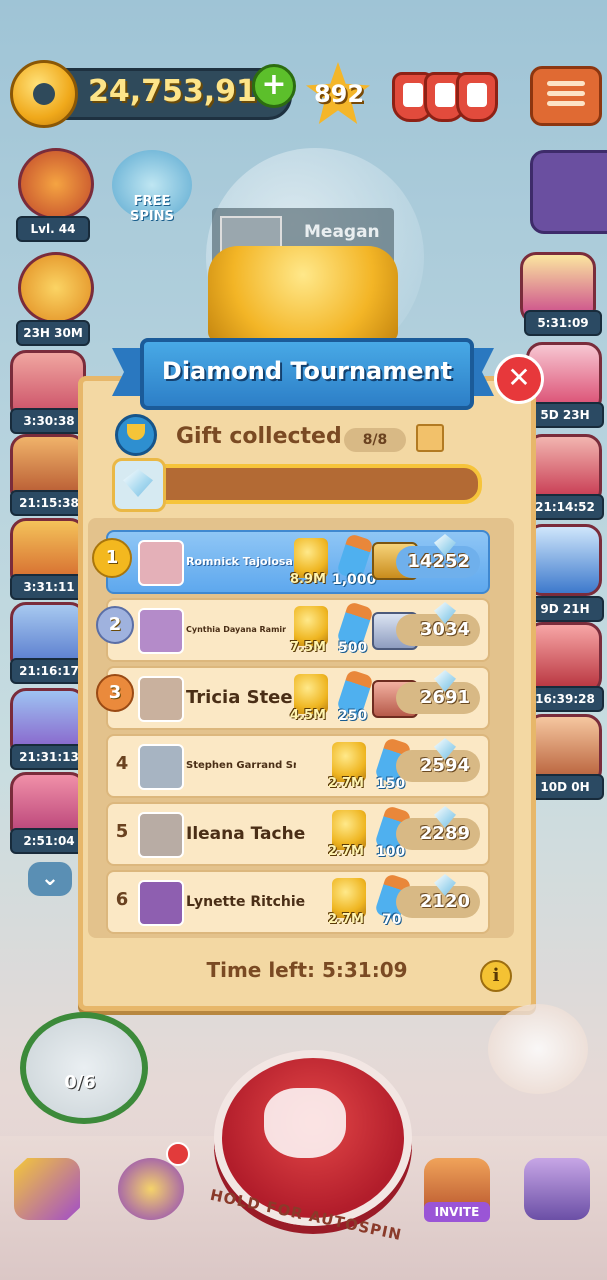  I want to click on reward-coins: 7.5M, so click(308, 647).